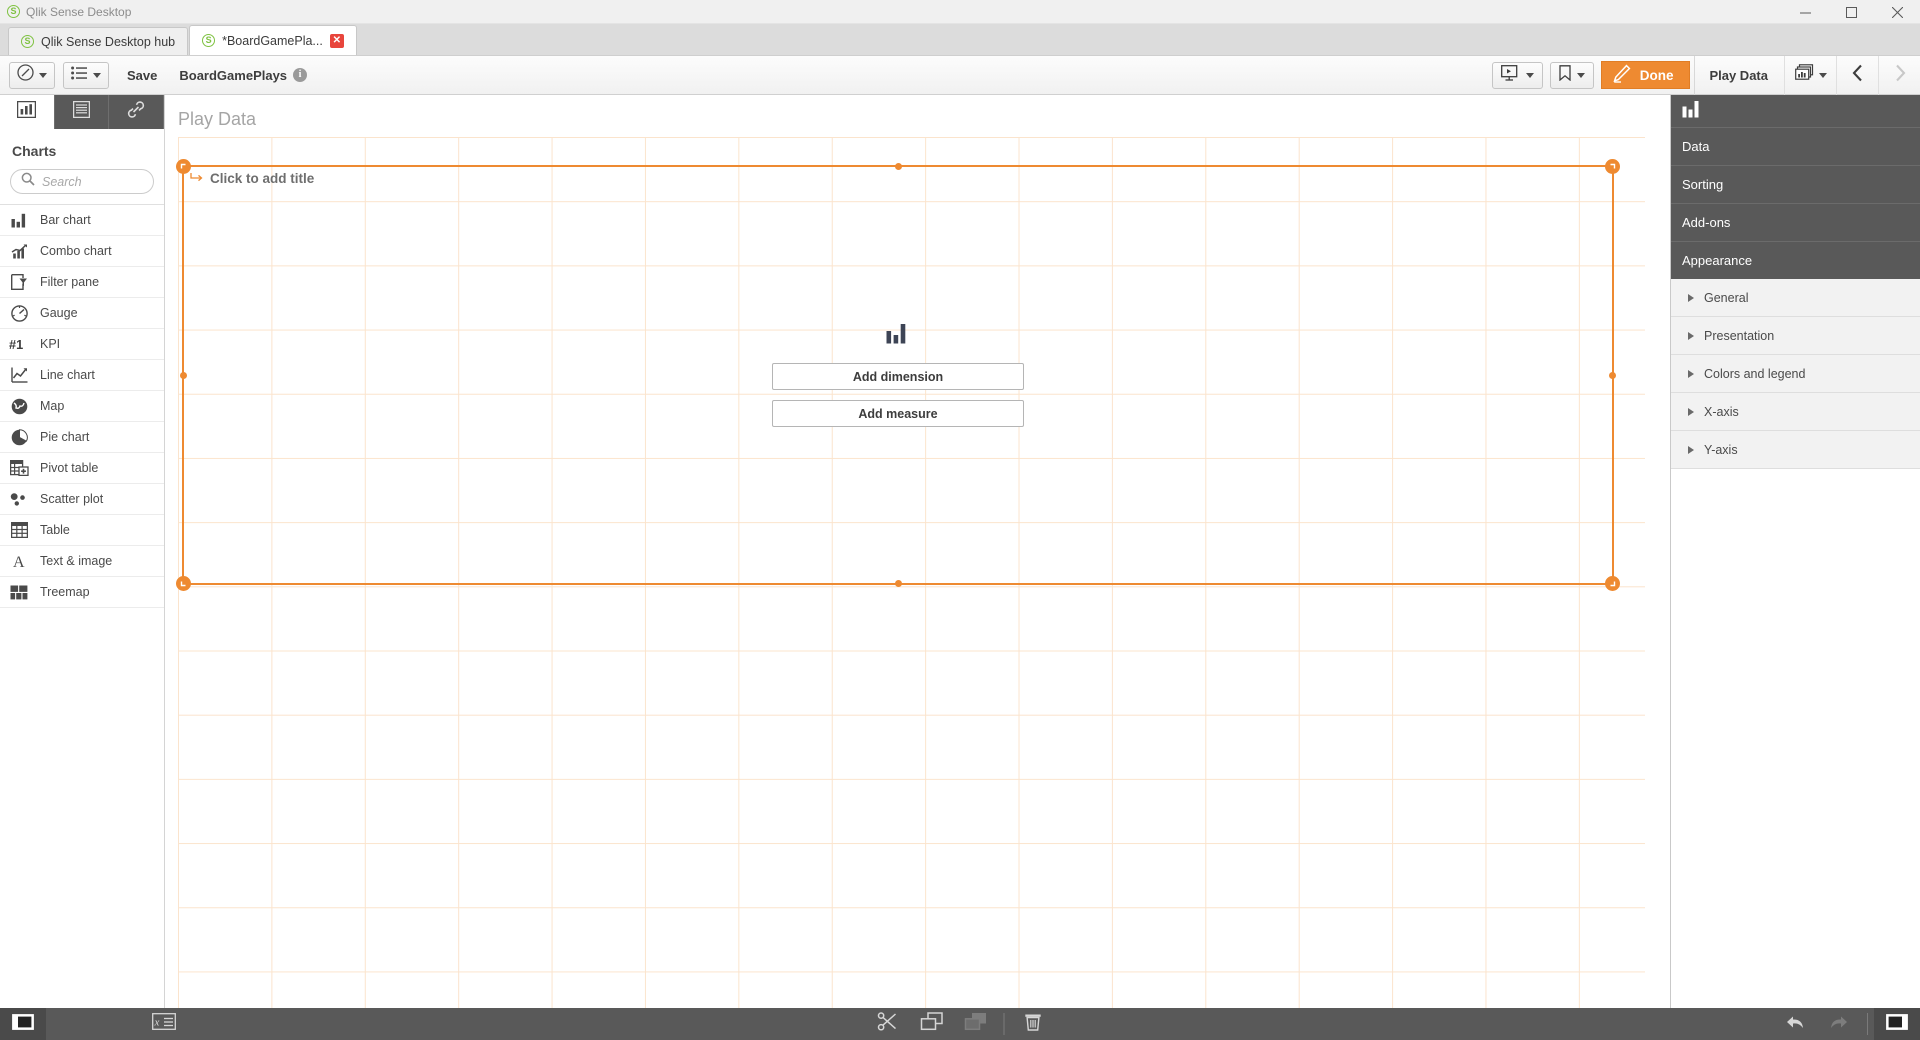 The height and width of the screenshot is (1040, 1920). What do you see at coordinates (898, 583) in the screenshot?
I see `resize-handle-bottom` at bounding box center [898, 583].